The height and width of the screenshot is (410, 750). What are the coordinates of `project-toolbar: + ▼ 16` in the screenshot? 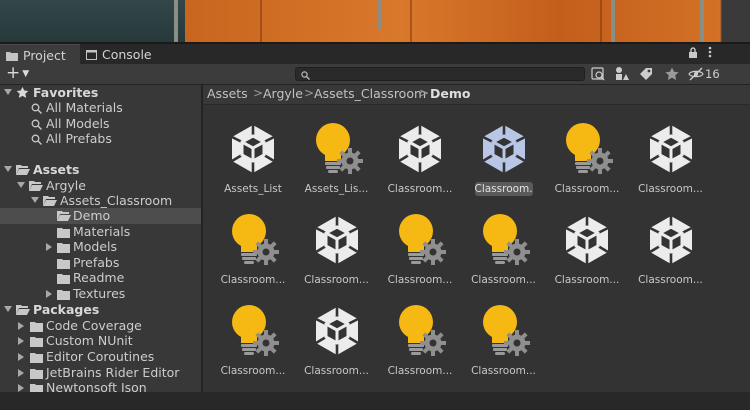 It's located at (375, 74).